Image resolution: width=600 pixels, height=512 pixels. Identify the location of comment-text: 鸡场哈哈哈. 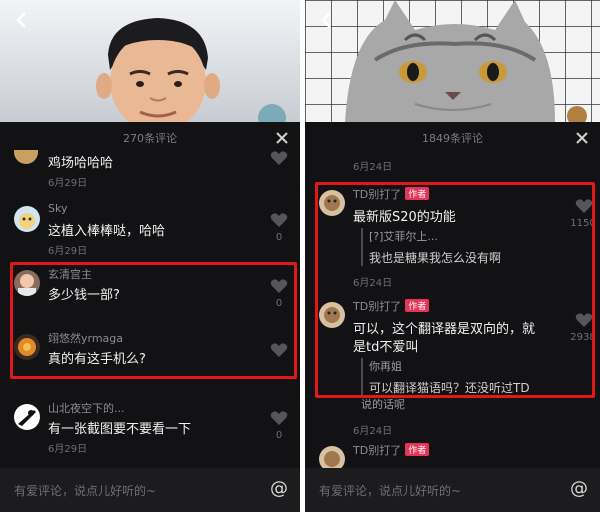
(81, 163).